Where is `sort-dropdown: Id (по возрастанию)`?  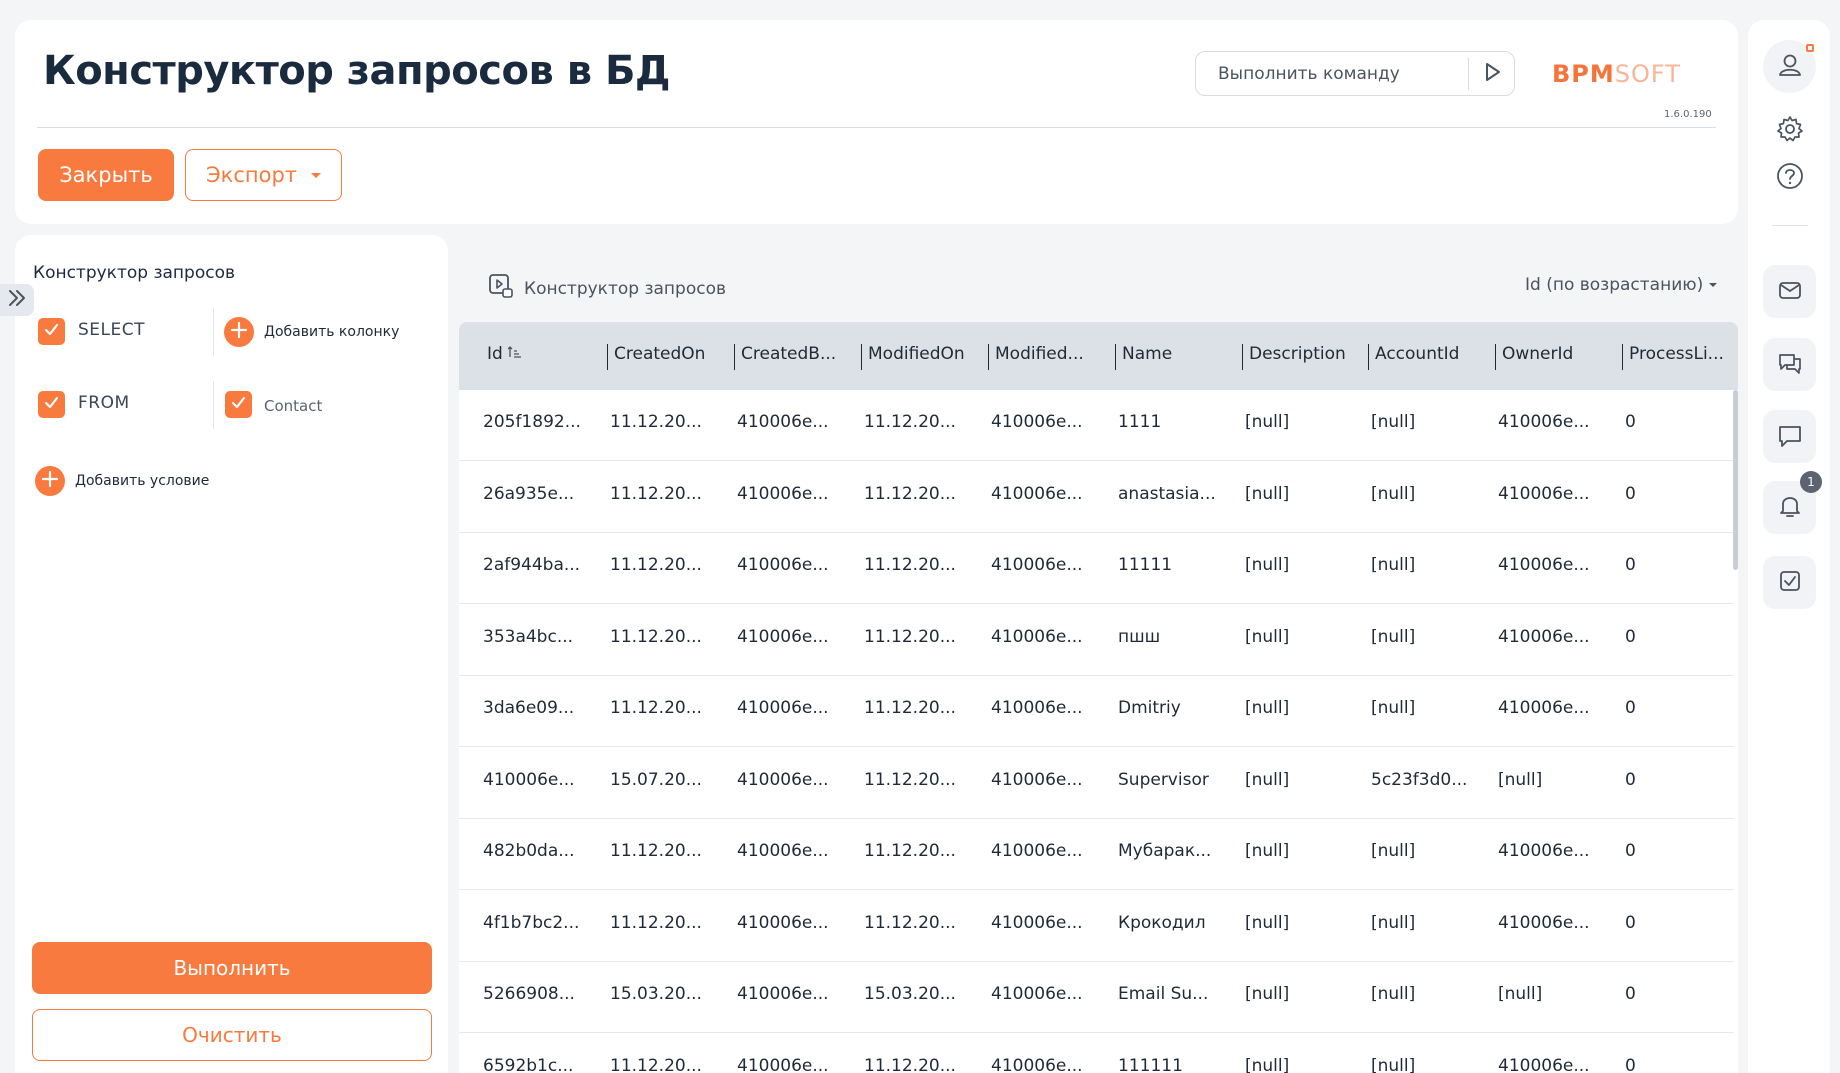
sort-dropdown: Id (по возрастанию) is located at coordinates (1621, 285).